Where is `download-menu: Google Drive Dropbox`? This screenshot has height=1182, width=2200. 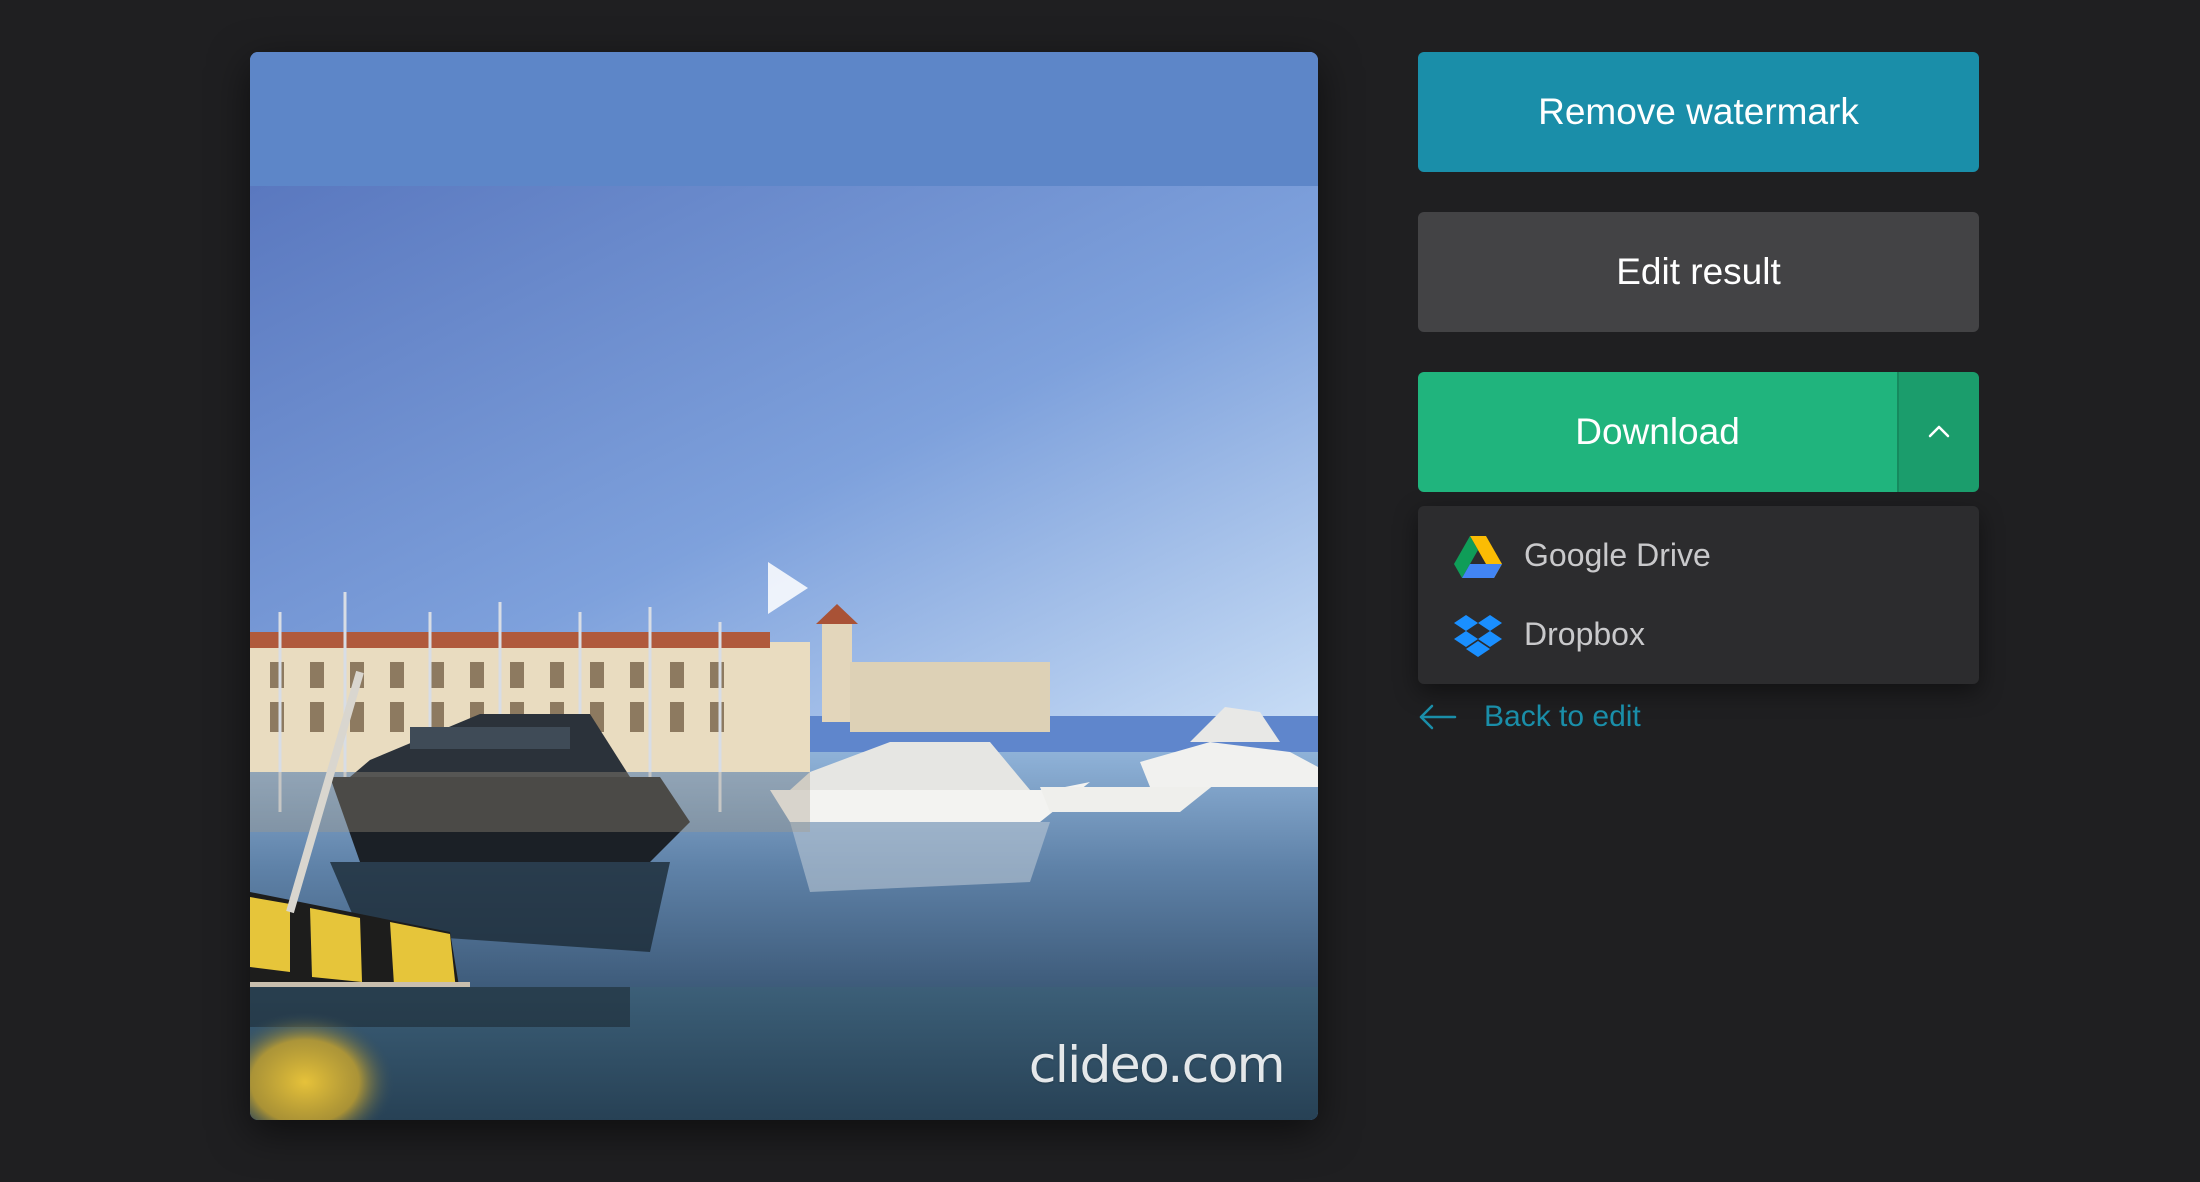
download-menu: Google Drive Dropbox is located at coordinates (1698, 595).